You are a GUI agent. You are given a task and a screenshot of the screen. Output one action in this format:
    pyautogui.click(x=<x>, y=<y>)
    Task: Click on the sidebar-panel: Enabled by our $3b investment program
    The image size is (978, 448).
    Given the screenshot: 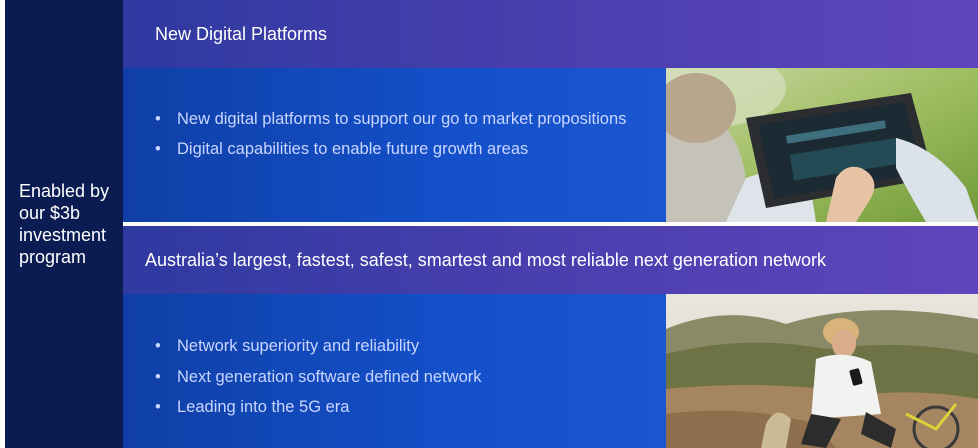 What is the action you would take?
    pyautogui.click(x=64, y=224)
    